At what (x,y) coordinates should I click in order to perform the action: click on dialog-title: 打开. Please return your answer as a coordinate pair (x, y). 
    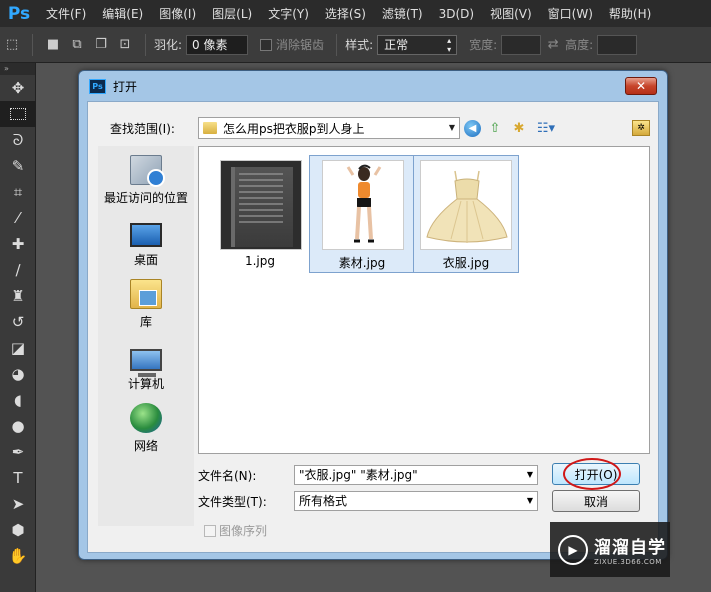
    Looking at the image, I should click on (125, 86).